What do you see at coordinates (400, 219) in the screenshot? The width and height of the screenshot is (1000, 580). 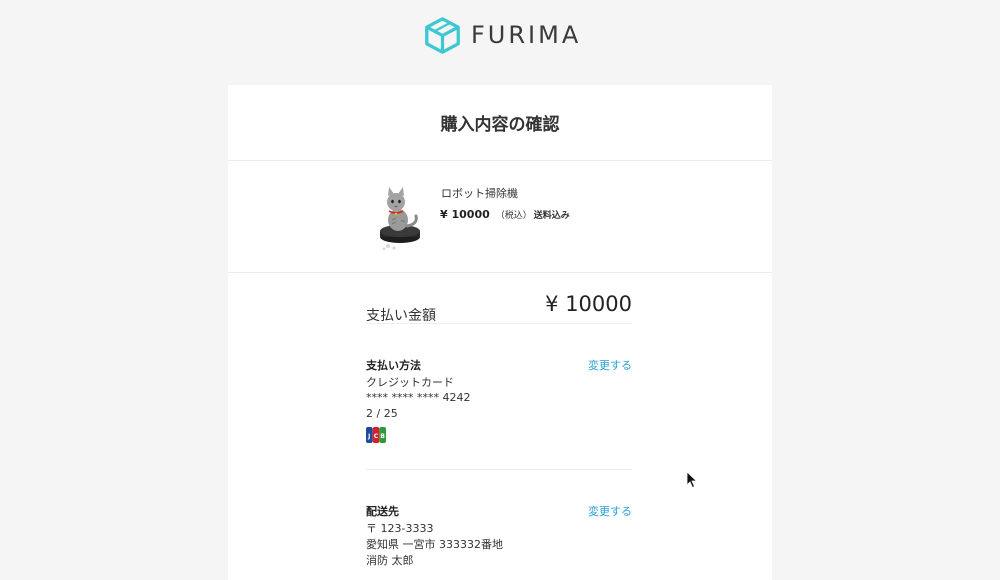 I see `cat-on-robot-vacuum-image` at bounding box center [400, 219].